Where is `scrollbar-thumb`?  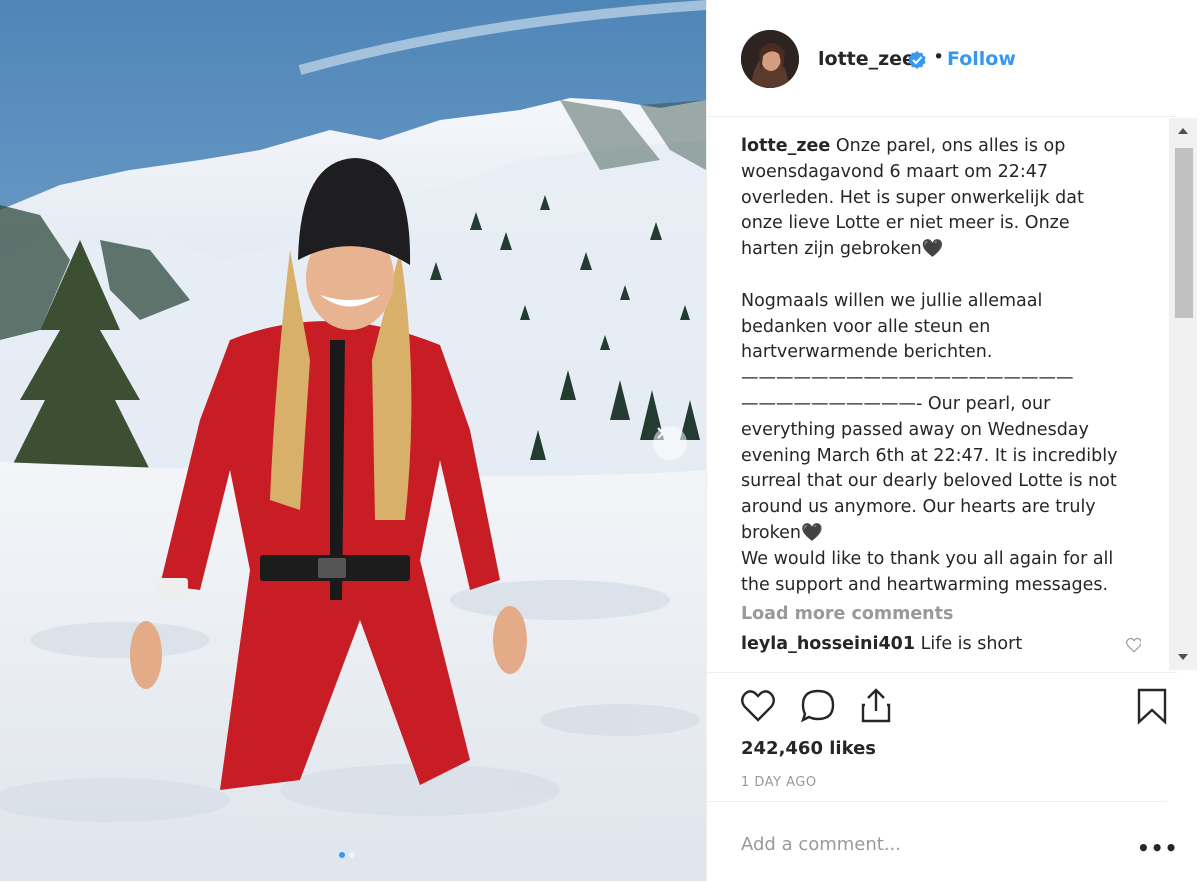 scrollbar-thumb is located at coordinates (1184, 233).